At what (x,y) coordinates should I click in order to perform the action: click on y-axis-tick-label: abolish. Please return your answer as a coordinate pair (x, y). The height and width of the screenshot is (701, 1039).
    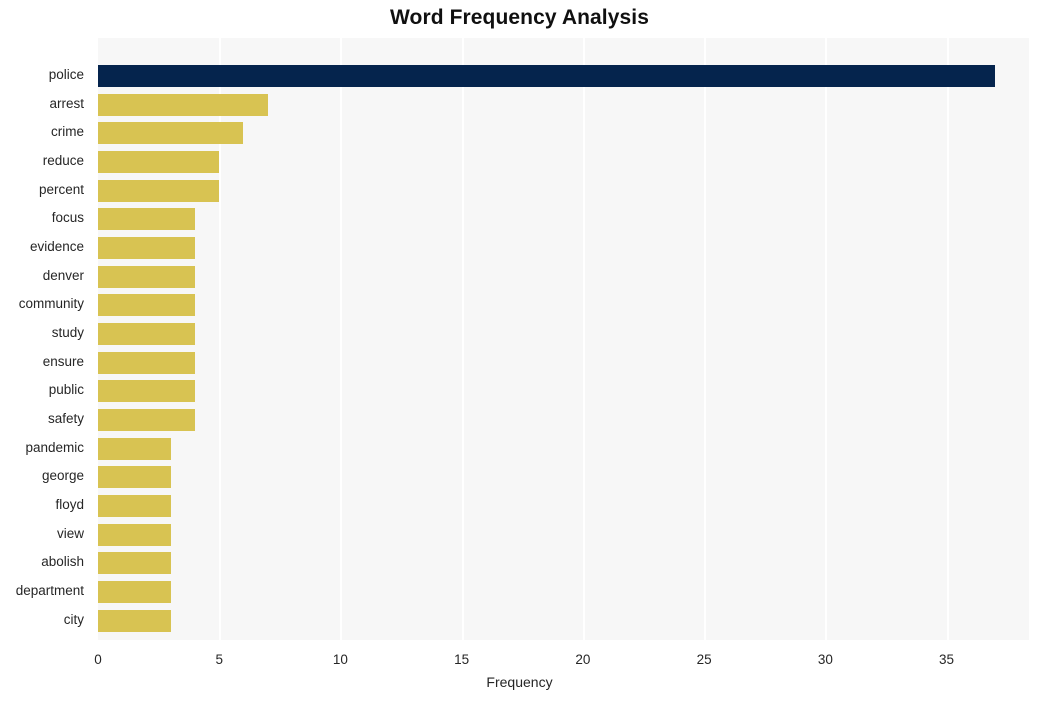
    Looking at the image, I should click on (62, 562).